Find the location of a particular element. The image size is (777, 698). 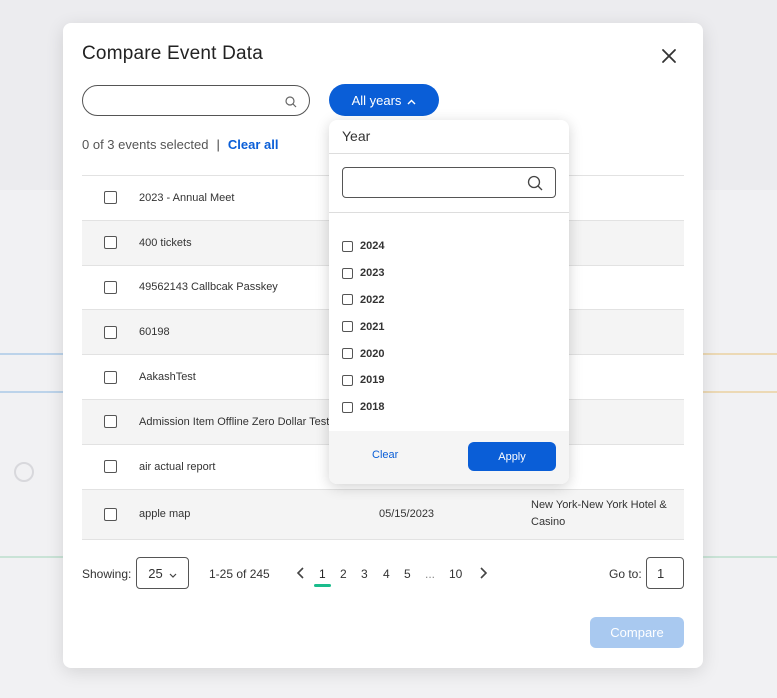

year-option: 2018 is located at coordinates (363, 407).